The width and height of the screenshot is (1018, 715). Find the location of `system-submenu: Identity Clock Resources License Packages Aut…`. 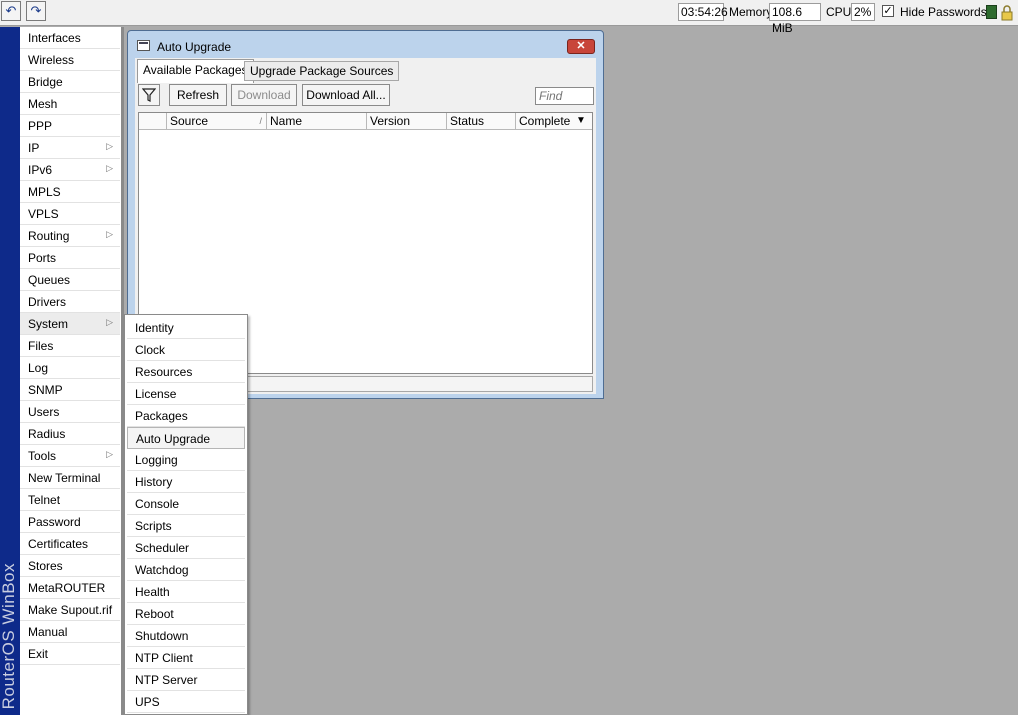

system-submenu: Identity Clock Resources License Packages Aut… is located at coordinates (186, 514).